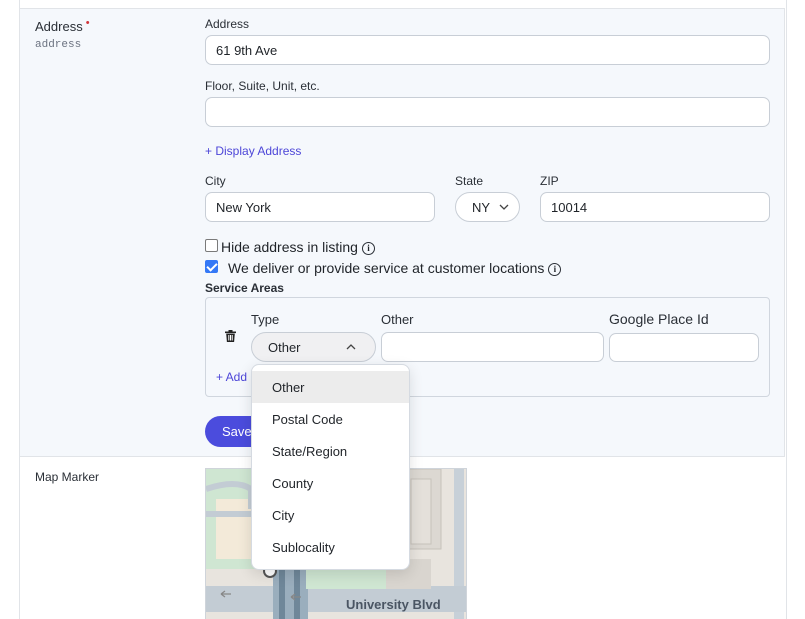  Describe the element at coordinates (313, 347) in the screenshot. I see `type-select: Other` at that location.